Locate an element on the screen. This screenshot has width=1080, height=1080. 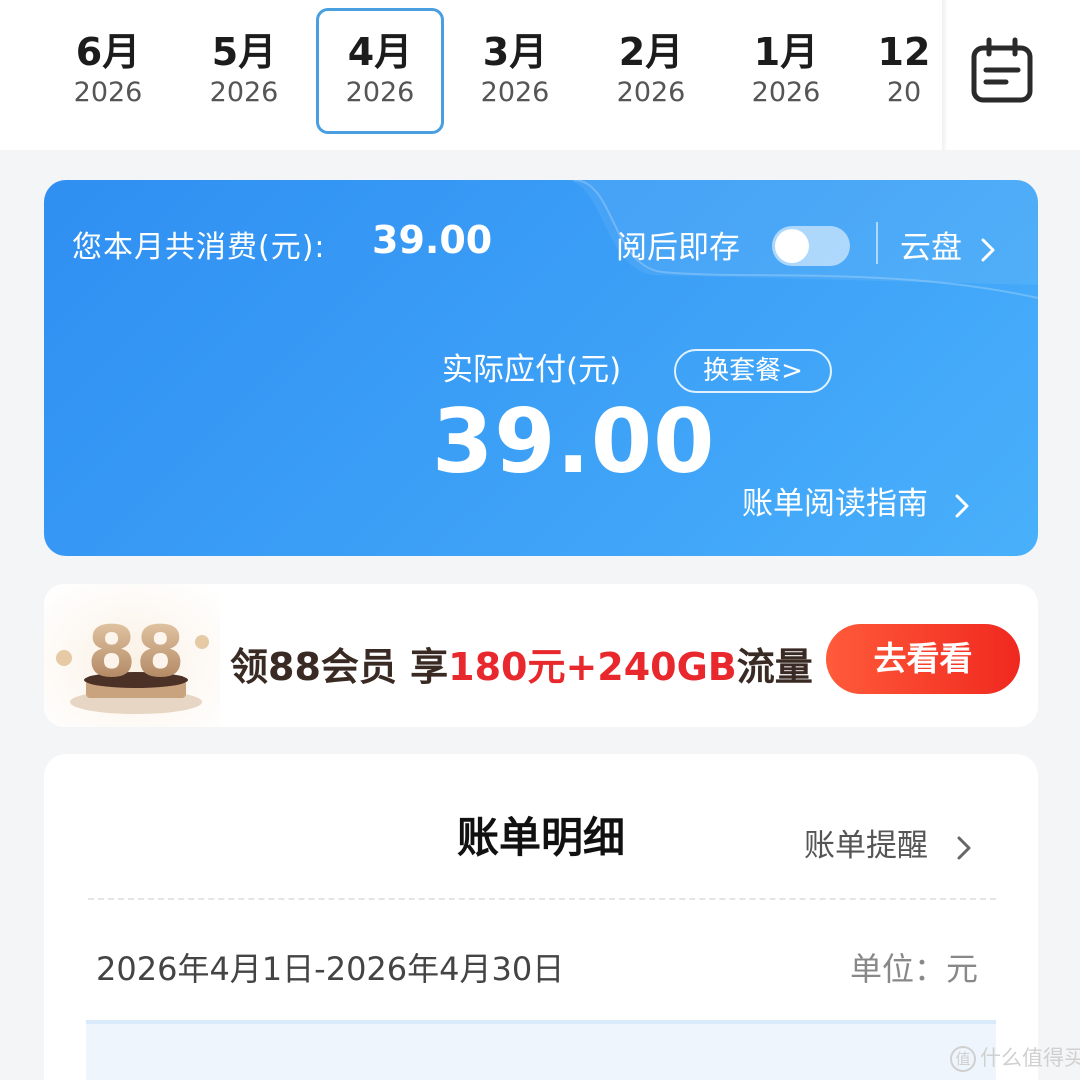
promo-text-part1: 领88会员 享 is located at coordinates (339, 667).